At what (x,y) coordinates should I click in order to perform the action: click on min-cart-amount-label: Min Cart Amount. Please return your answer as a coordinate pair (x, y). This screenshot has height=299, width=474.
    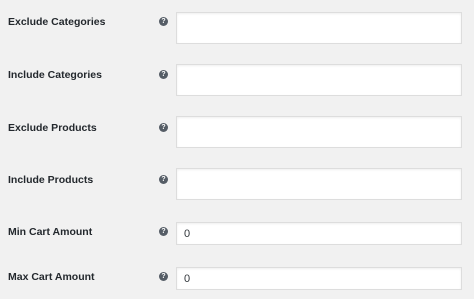
    Looking at the image, I should click on (50, 232).